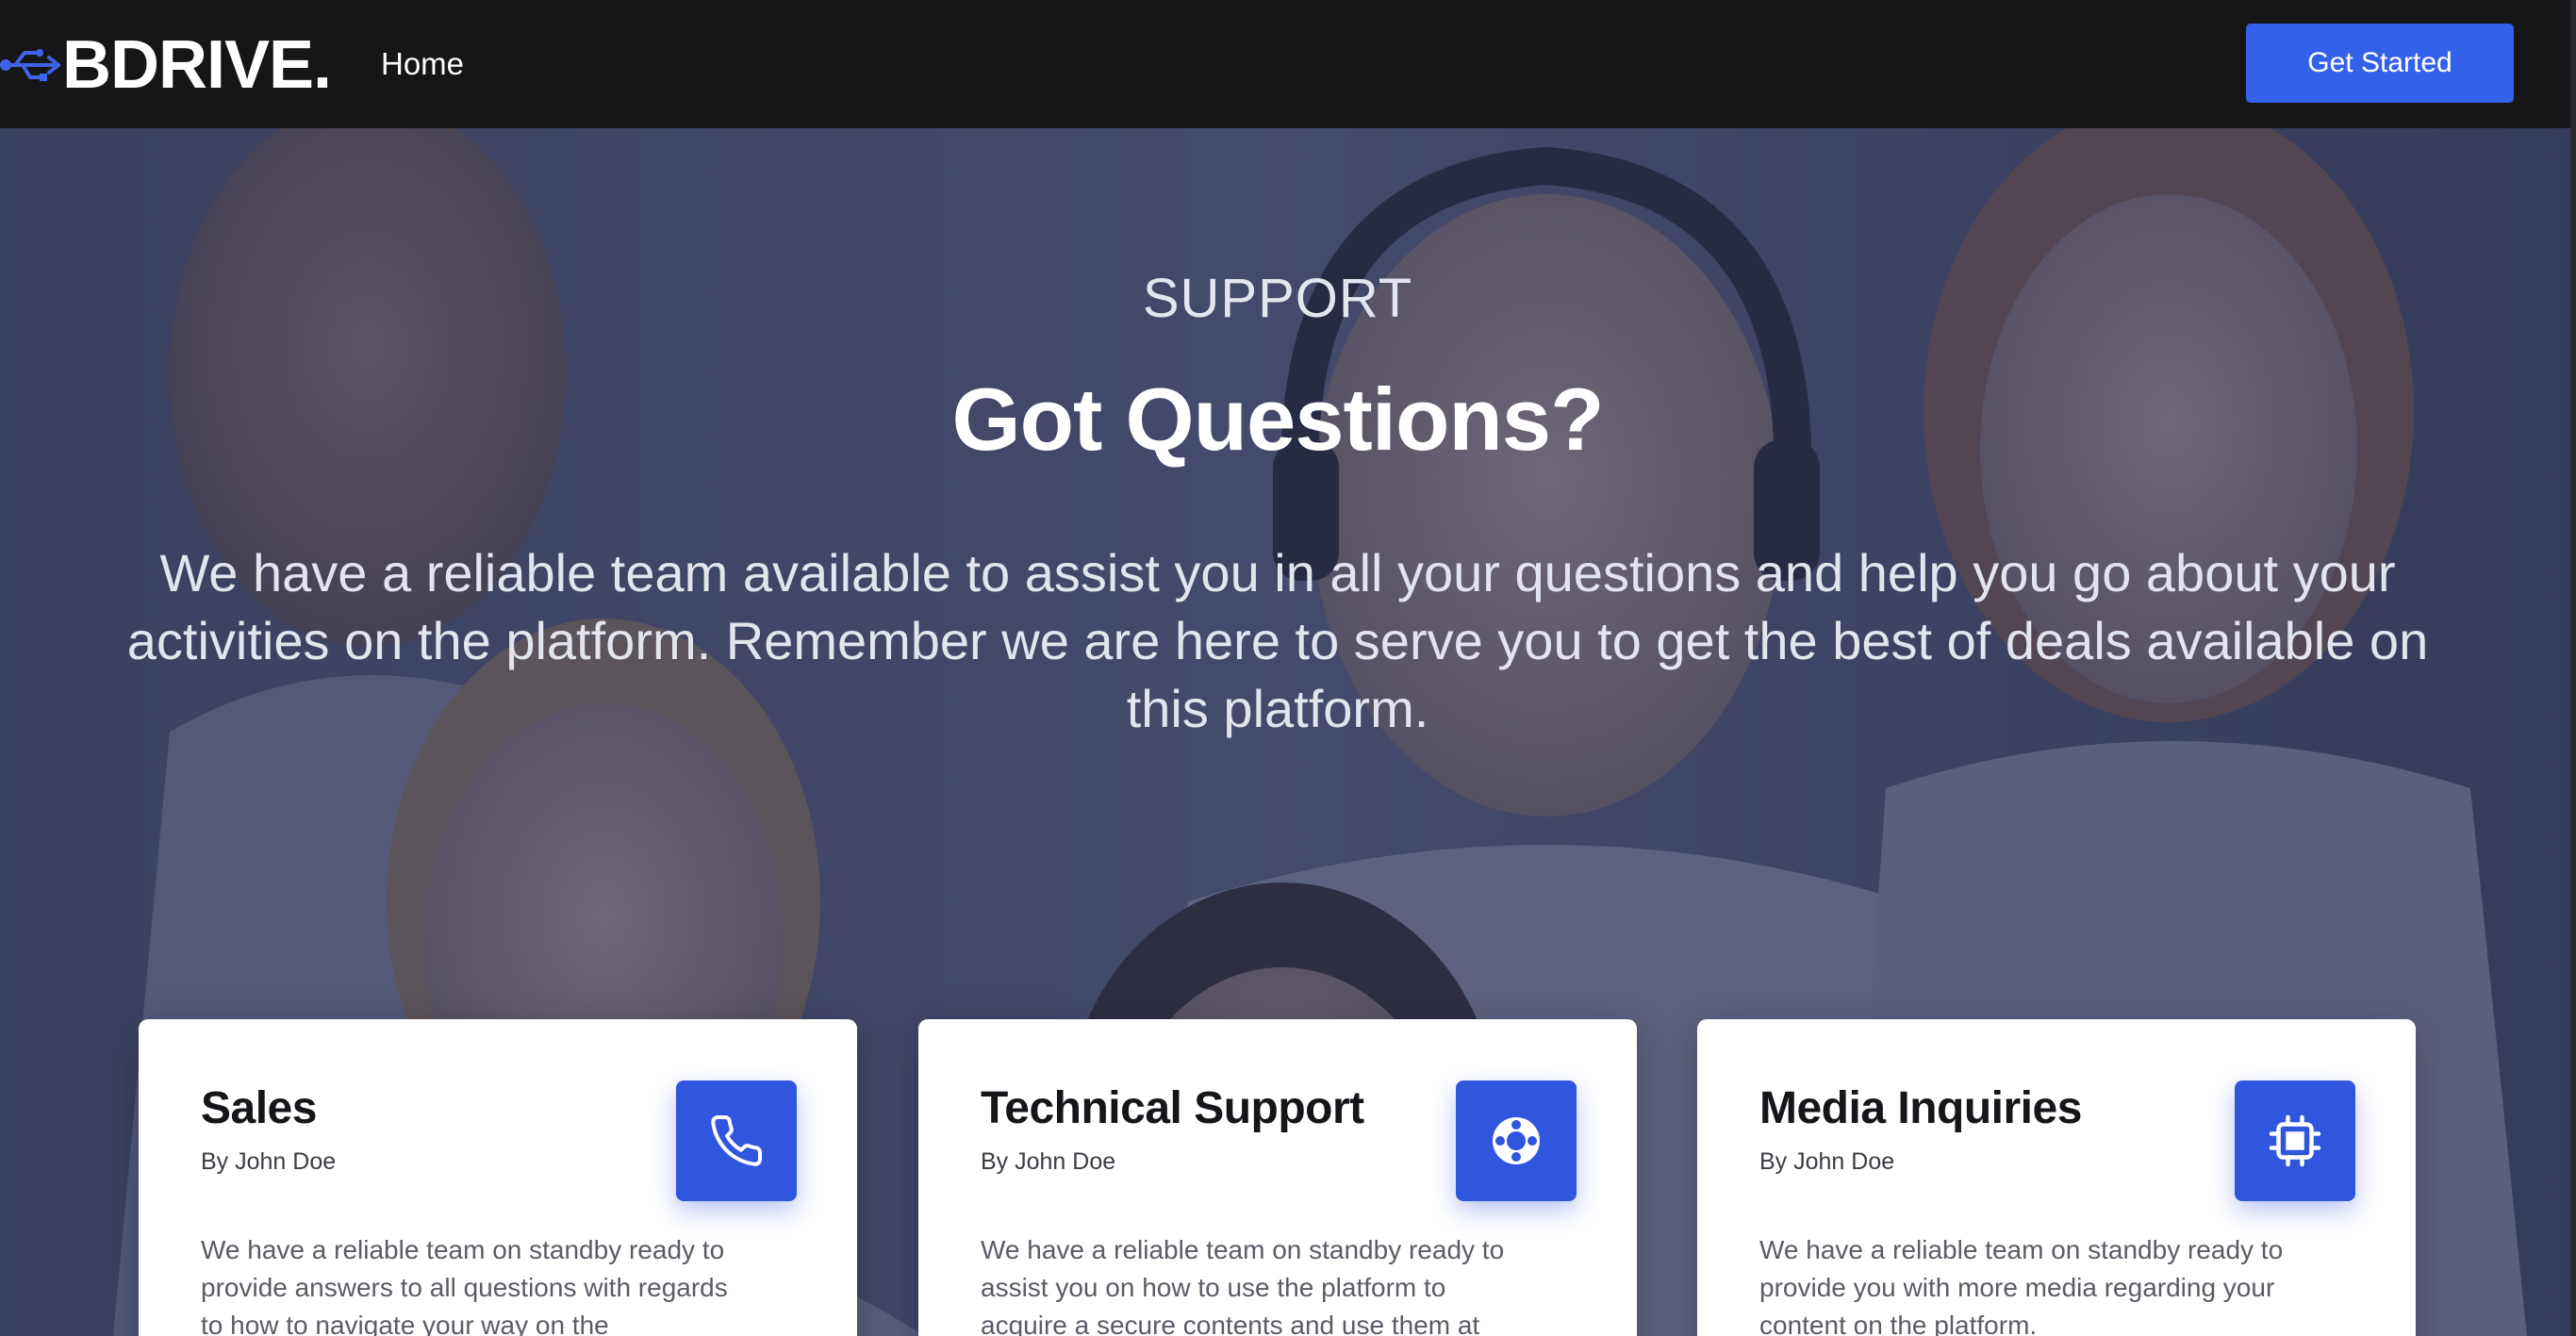 The image size is (2576, 1336). Describe the element at coordinates (30, 65) in the screenshot. I see `usb-icon` at that location.